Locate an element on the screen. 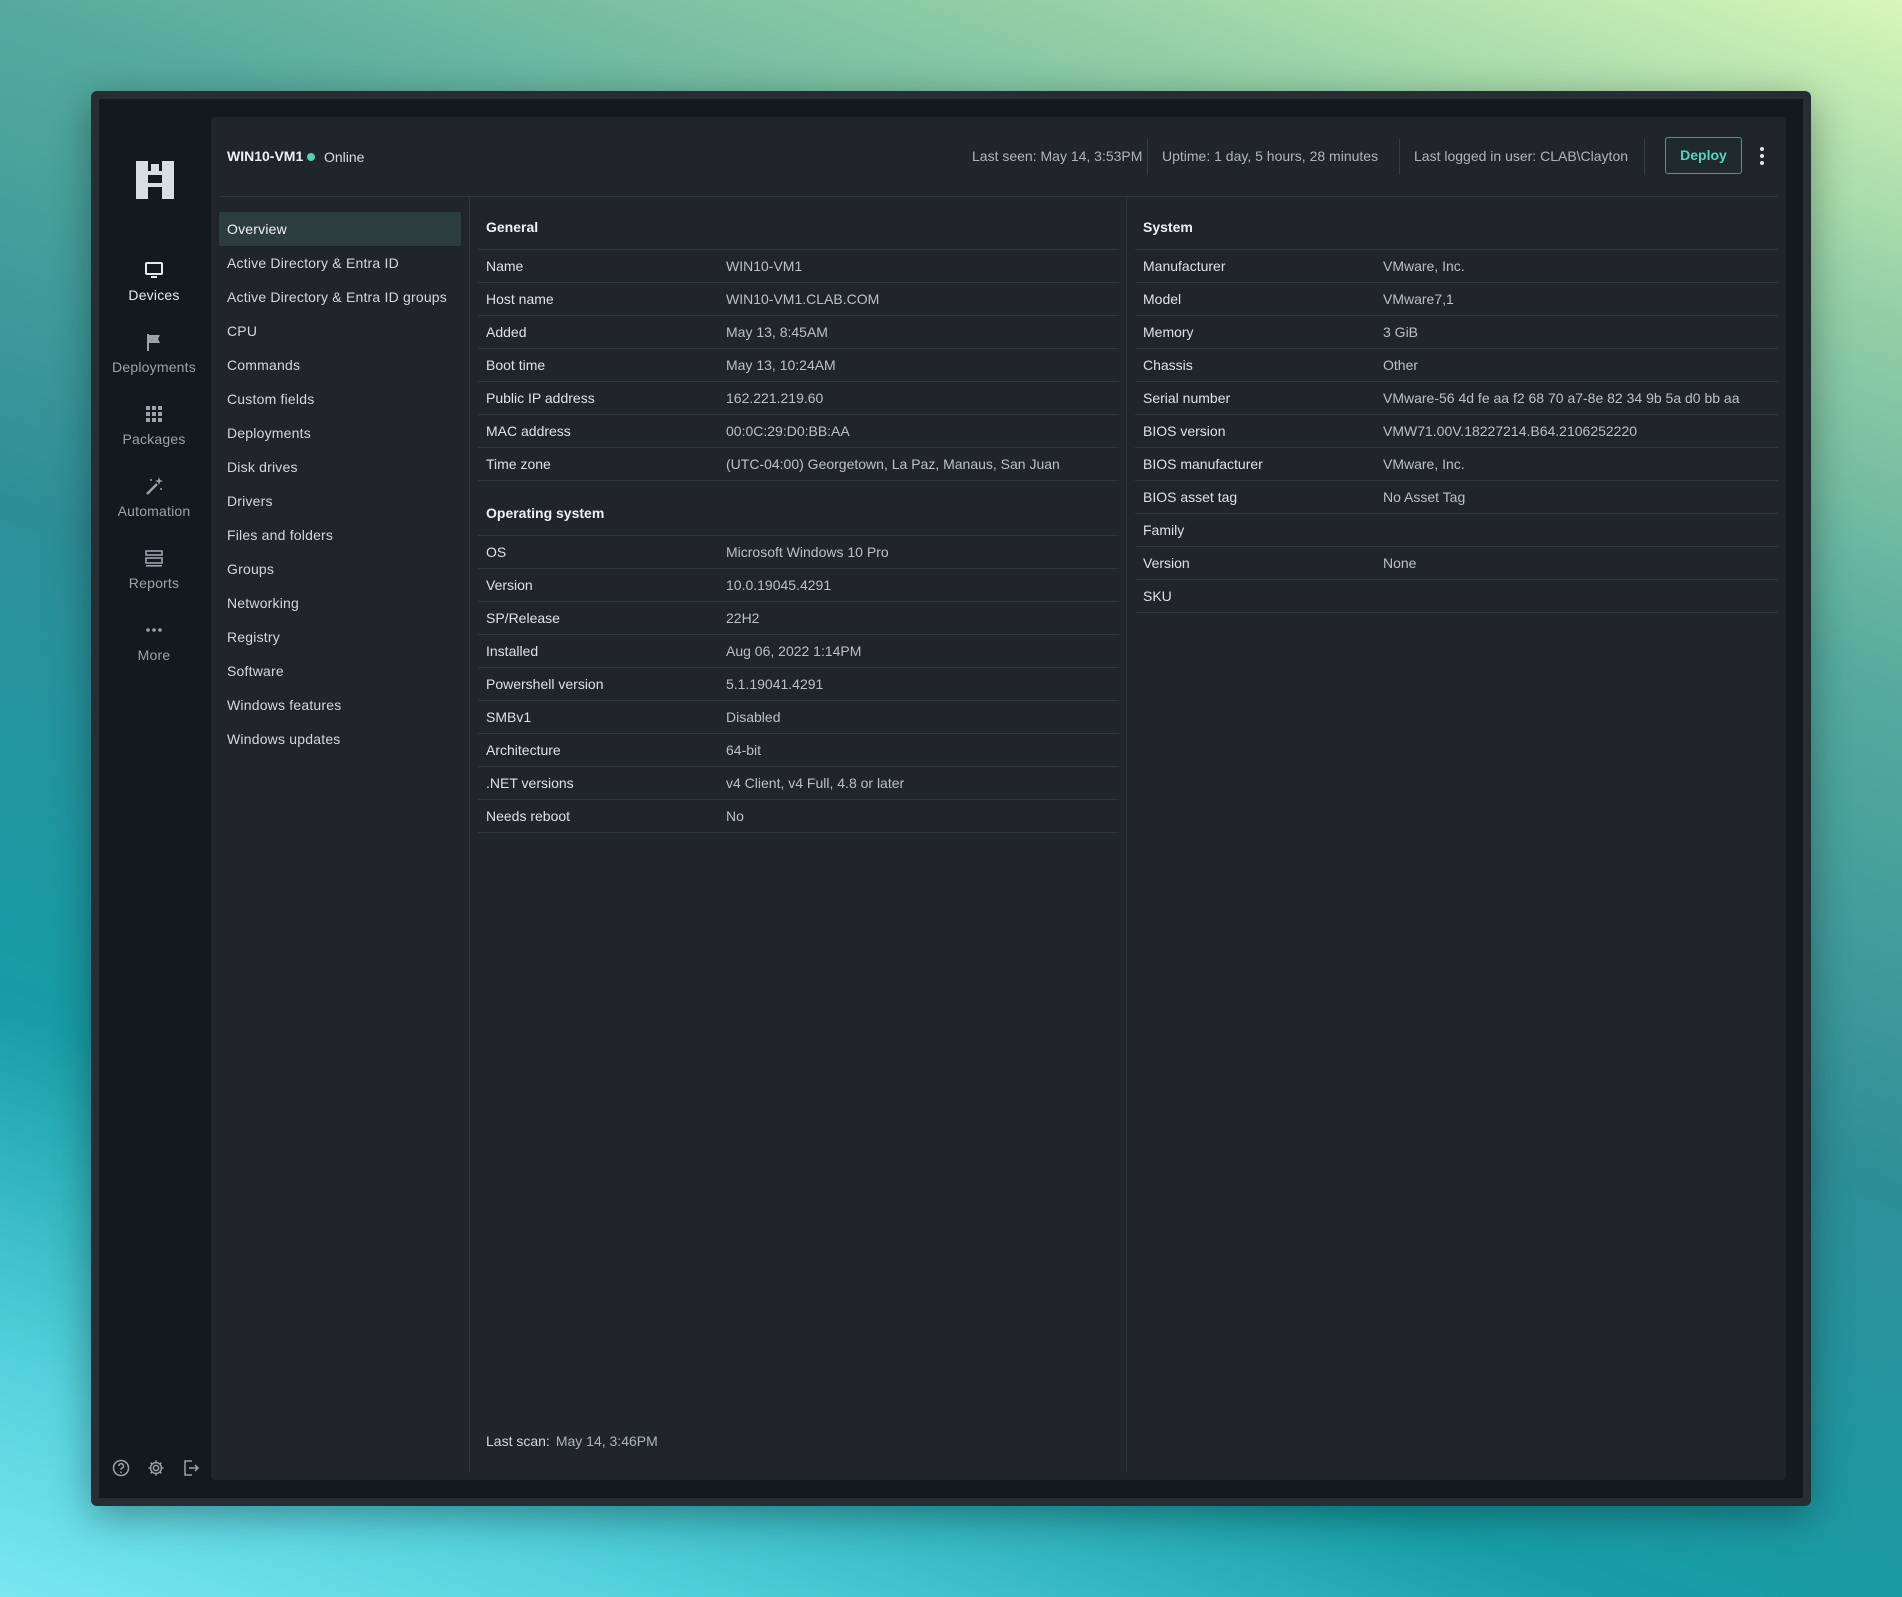 Image resolution: width=1902 pixels, height=1597 pixels. table-row: Chassis Other is located at coordinates (1456, 365).